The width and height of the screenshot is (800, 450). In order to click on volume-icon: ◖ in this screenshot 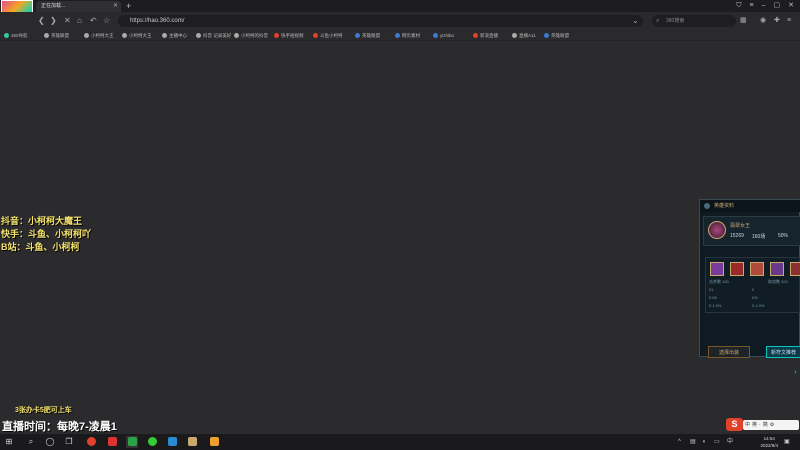, I will do `click(704, 442)`.